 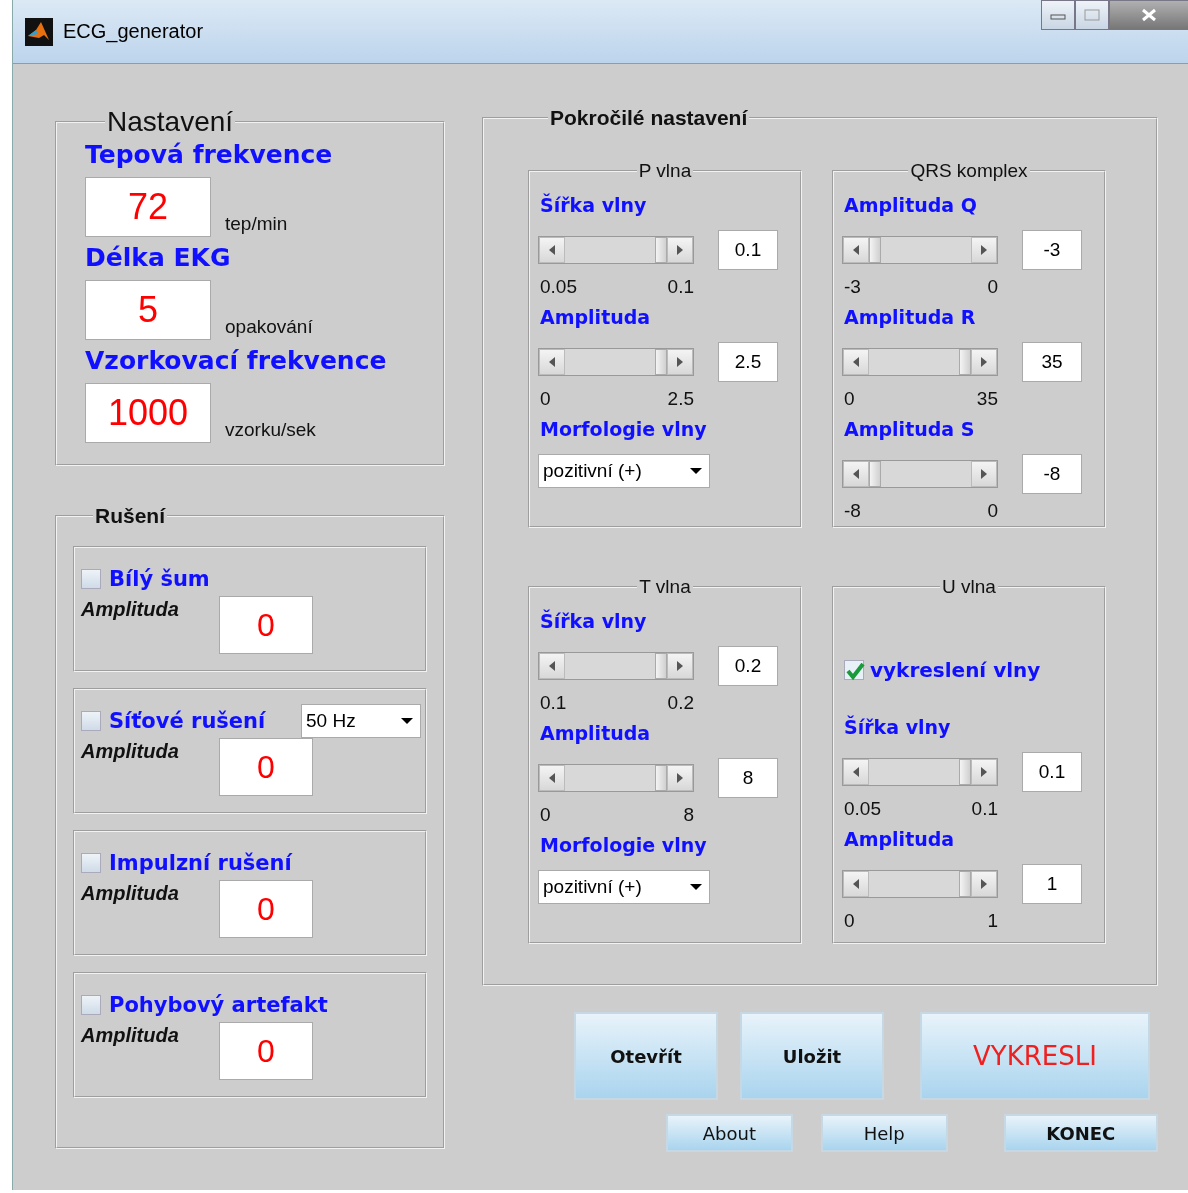 What do you see at coordinates (130, 516) in the screenshot?
I see `panel-title: Rušení` at bounding box center [130, 516].